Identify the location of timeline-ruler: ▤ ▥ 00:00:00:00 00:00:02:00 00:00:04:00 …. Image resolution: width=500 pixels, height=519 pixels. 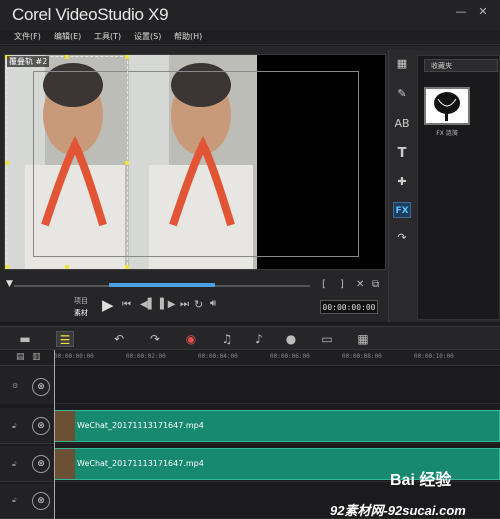
(250, 358).